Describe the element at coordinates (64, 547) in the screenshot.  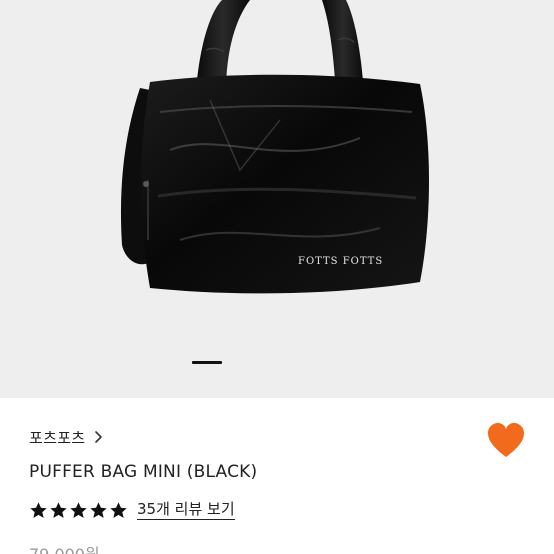
I see `price: 79,000원` at that location.